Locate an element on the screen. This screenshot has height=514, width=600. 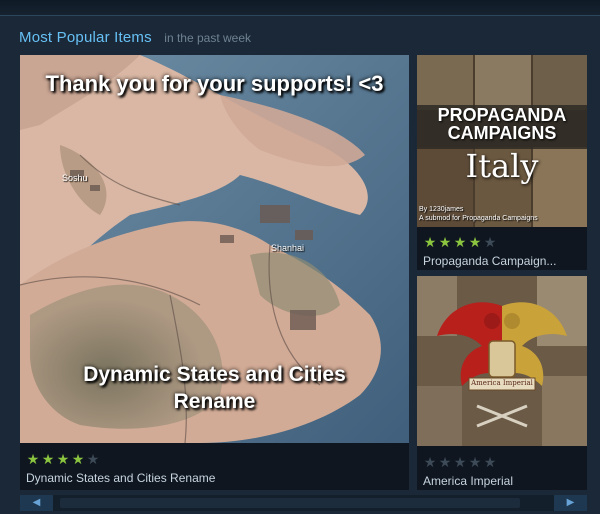
art-script-italy: Italy is located at coordinates (502, 166).